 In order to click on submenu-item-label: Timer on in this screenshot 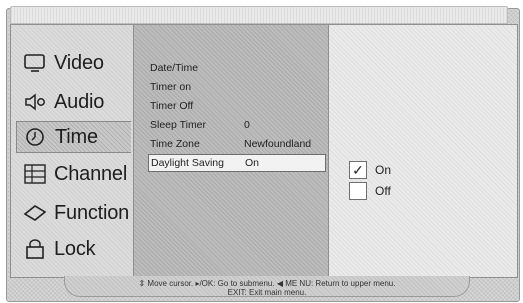, I will do `click(171, 87)`.